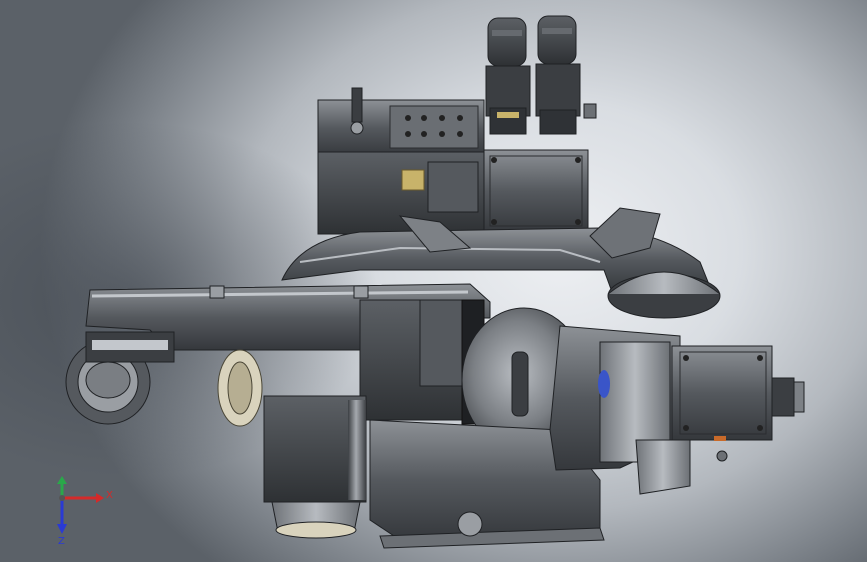  Describe the element at coordinates (61, 541) in the screenshot. I see `z-axis-label: Z` at that location.